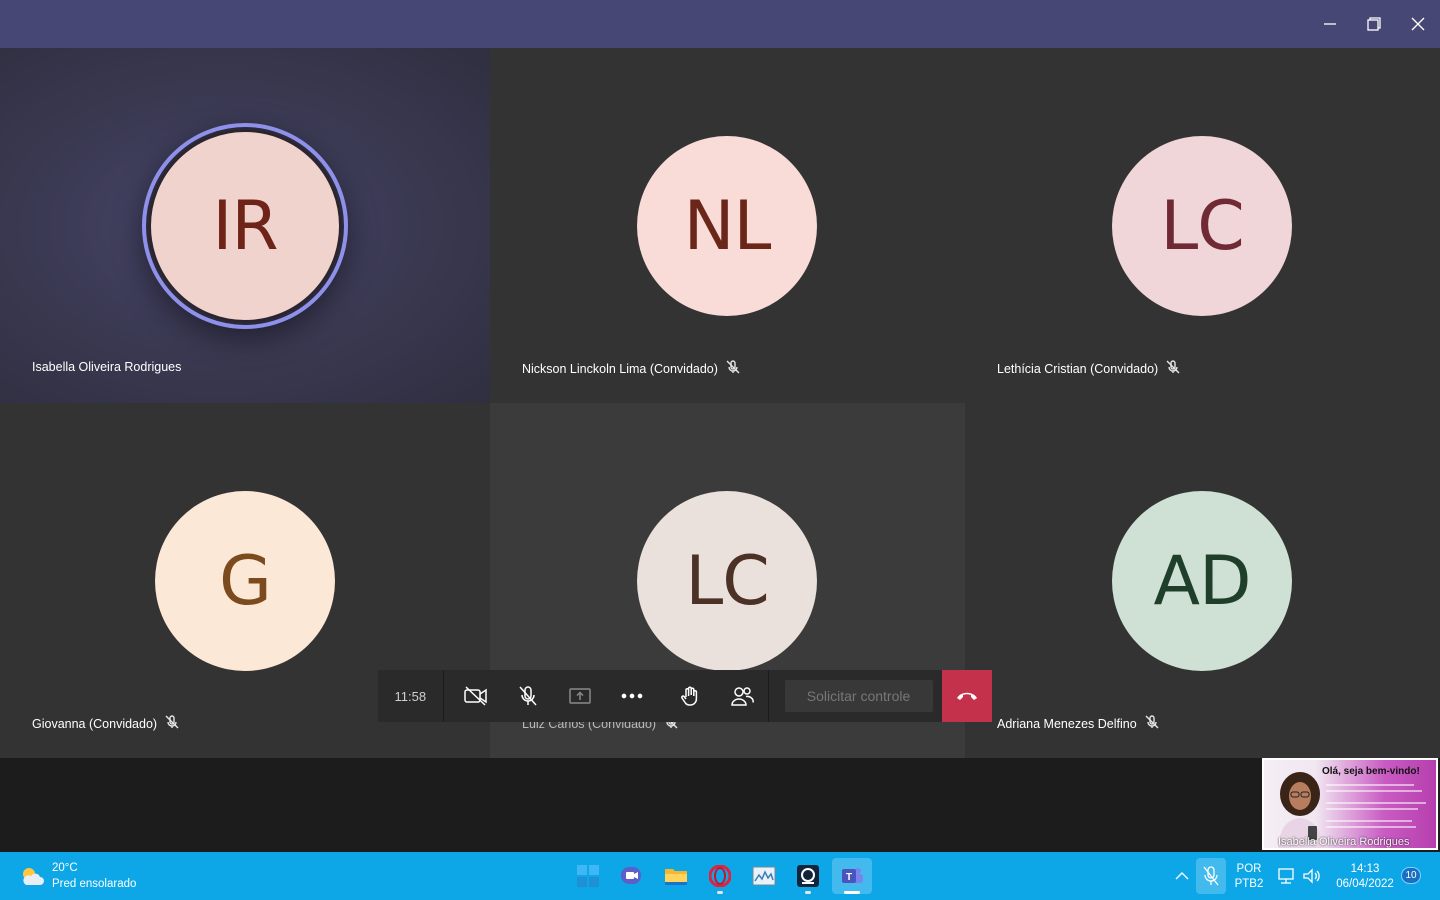  I want to click on clock: 14:13 06/04/2022, so click(1365, 877).